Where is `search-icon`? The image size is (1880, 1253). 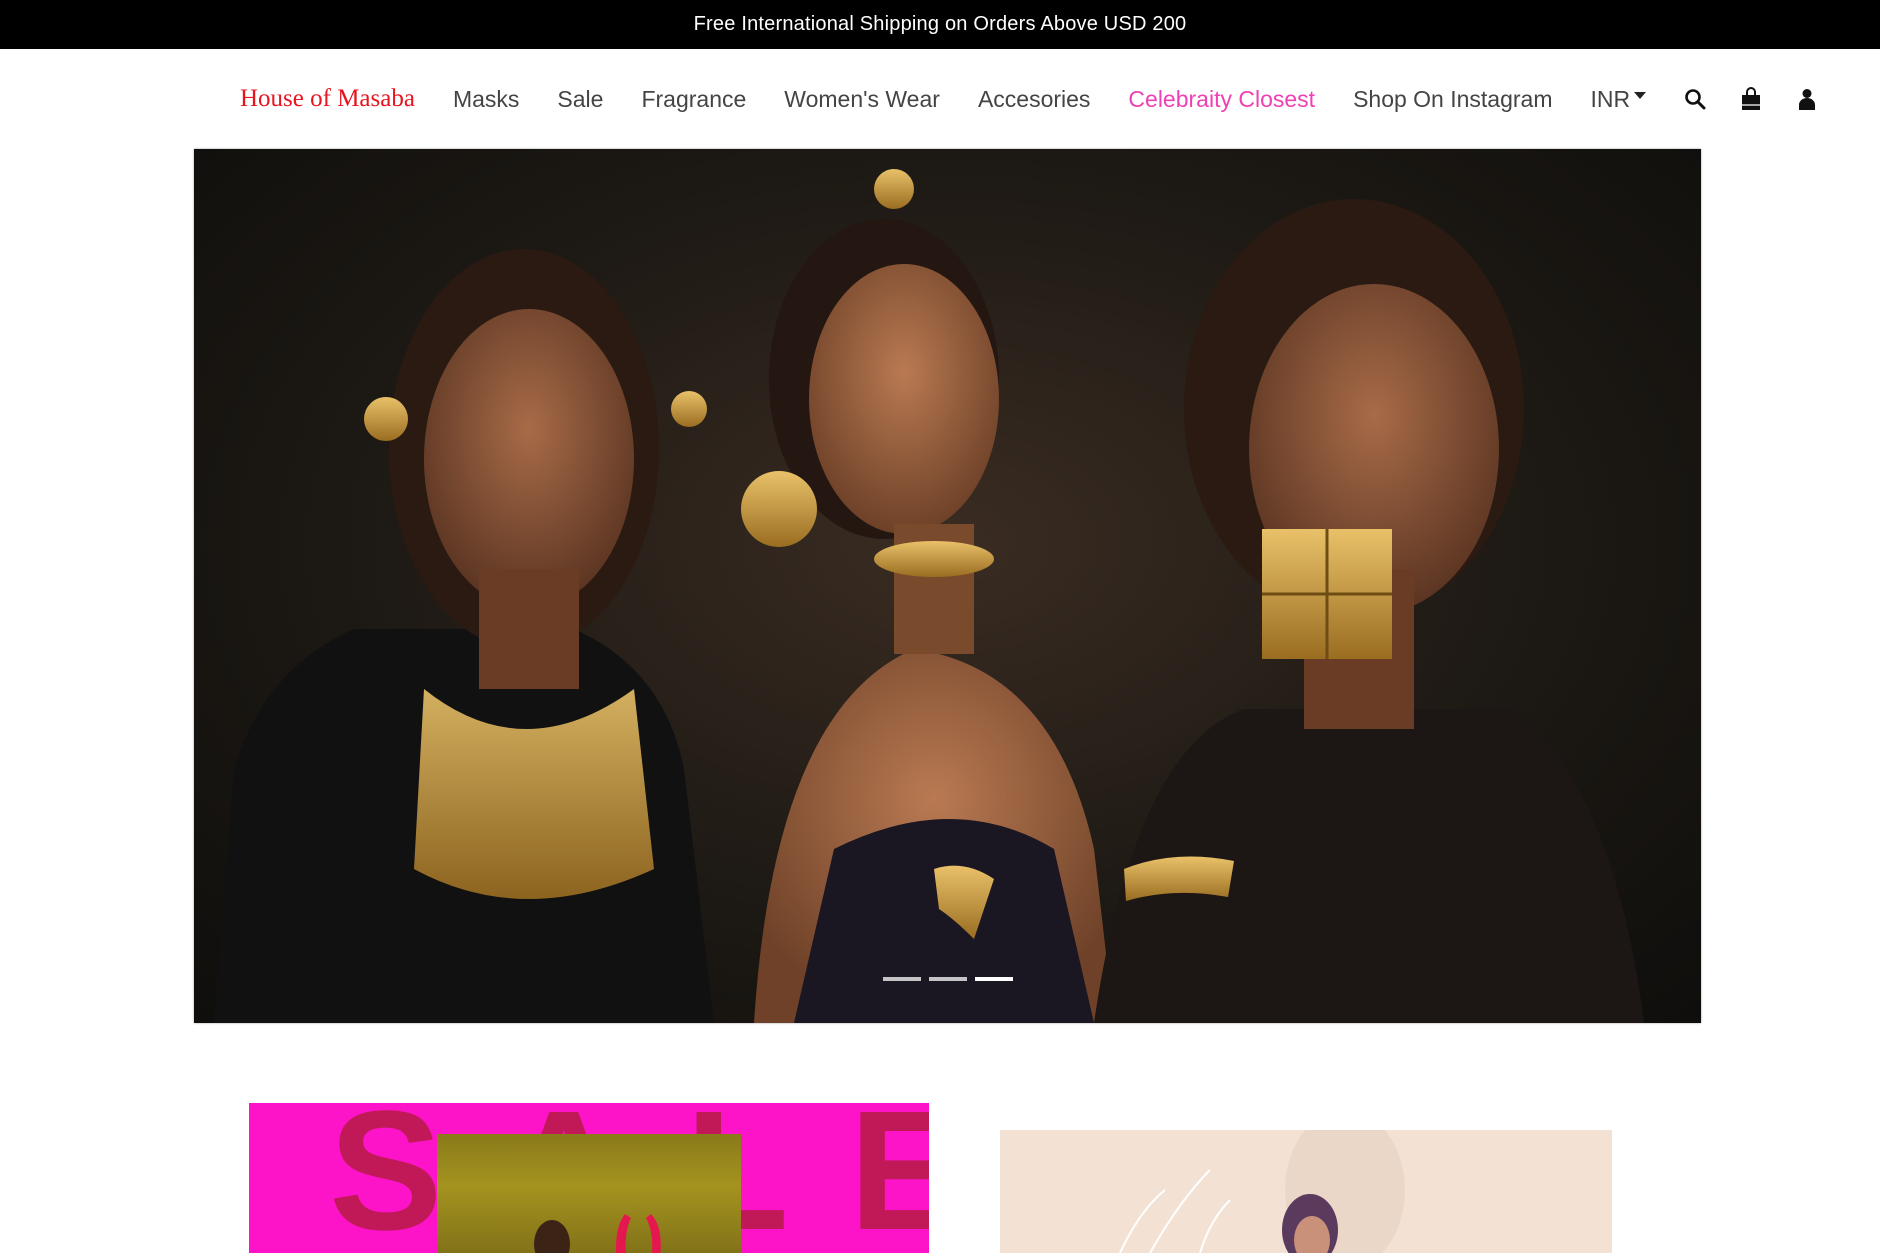 search-icon is located at coordinates (1695, 99).